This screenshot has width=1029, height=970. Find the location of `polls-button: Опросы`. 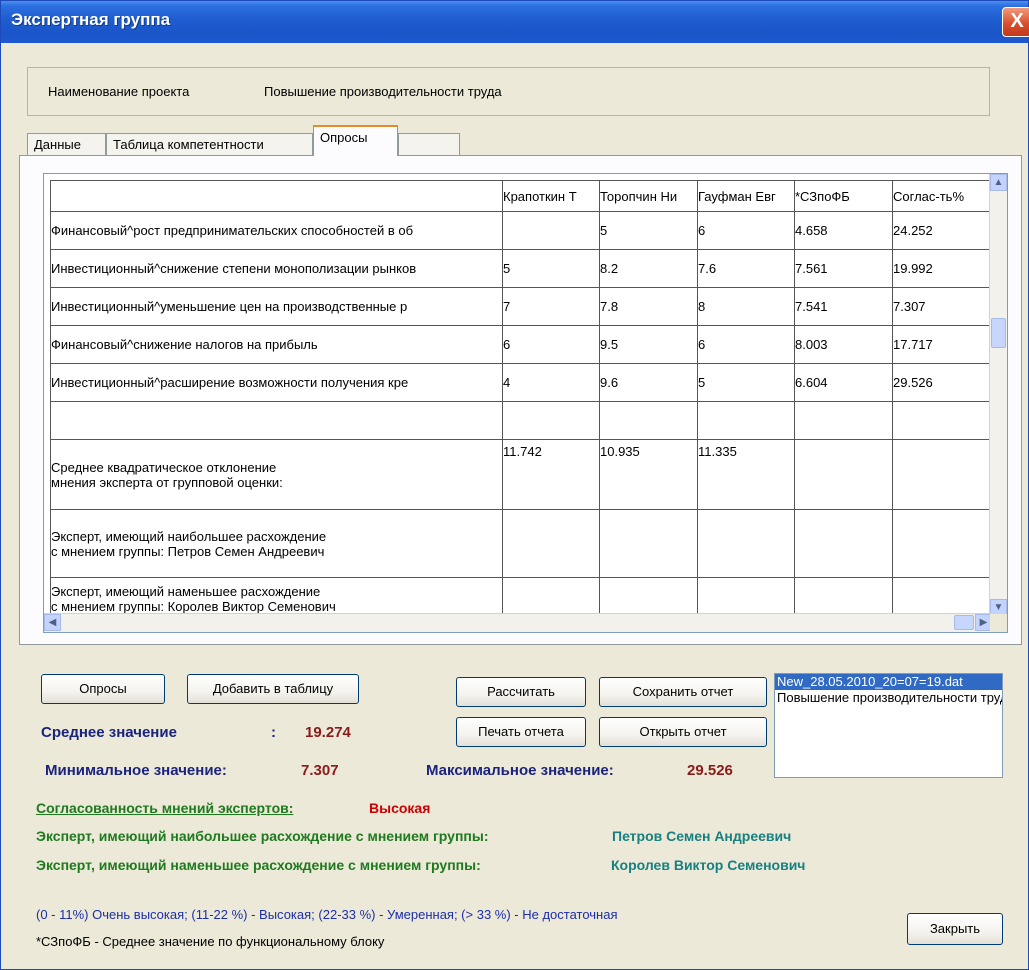

polls-button: Опросы is located at coordinates (103, 689).